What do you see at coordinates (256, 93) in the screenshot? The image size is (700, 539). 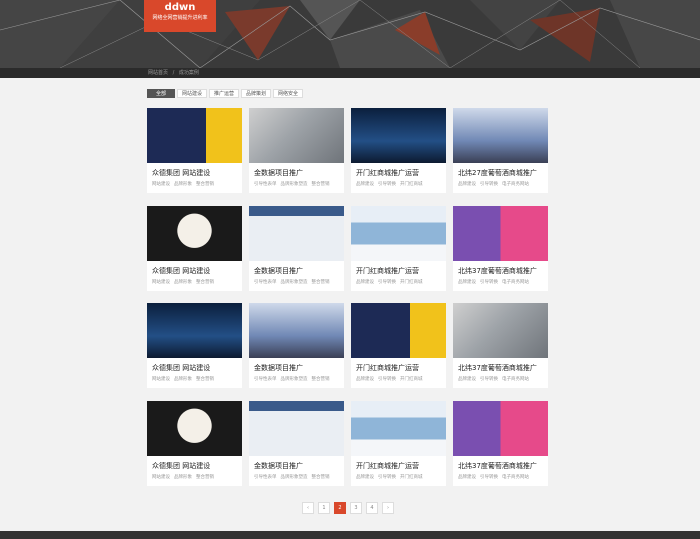 I see `filter-tab-brand: 品牌策划` at bounding box center [256, 93].